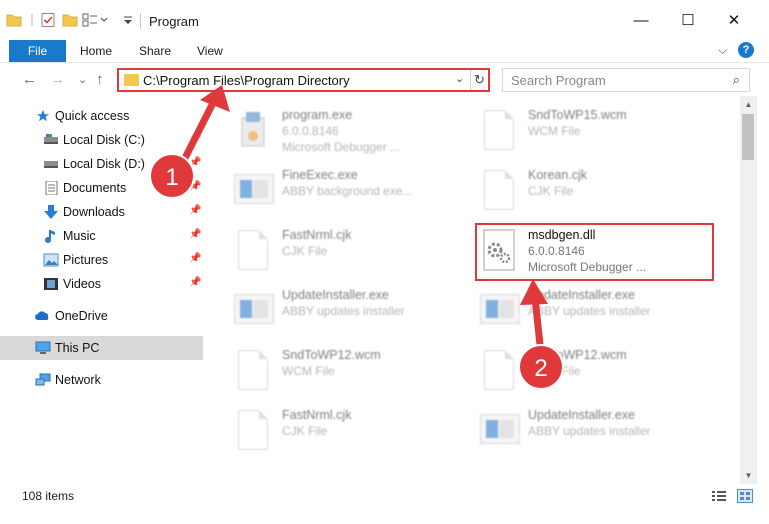 This screenshot has width=769, height=524. I want to click on recent-locations-button: ⌄, so click(82, 79).